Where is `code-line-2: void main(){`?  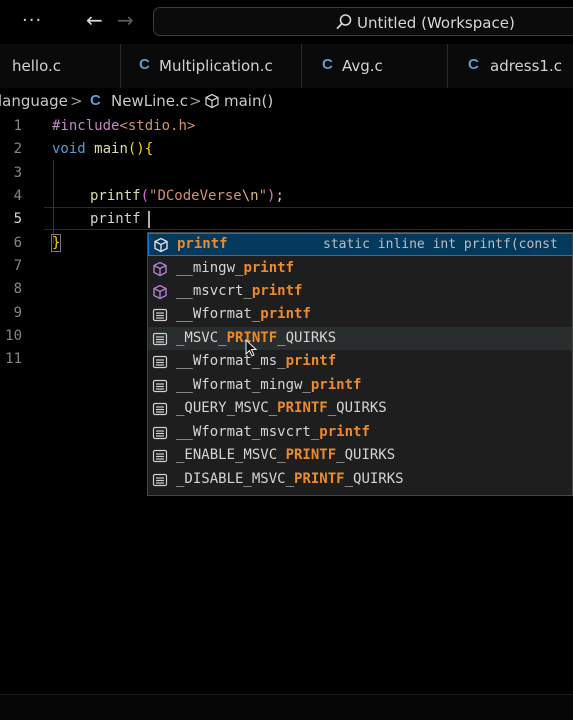
code-line-2: void main(){ is located at coordinates (102, 149).